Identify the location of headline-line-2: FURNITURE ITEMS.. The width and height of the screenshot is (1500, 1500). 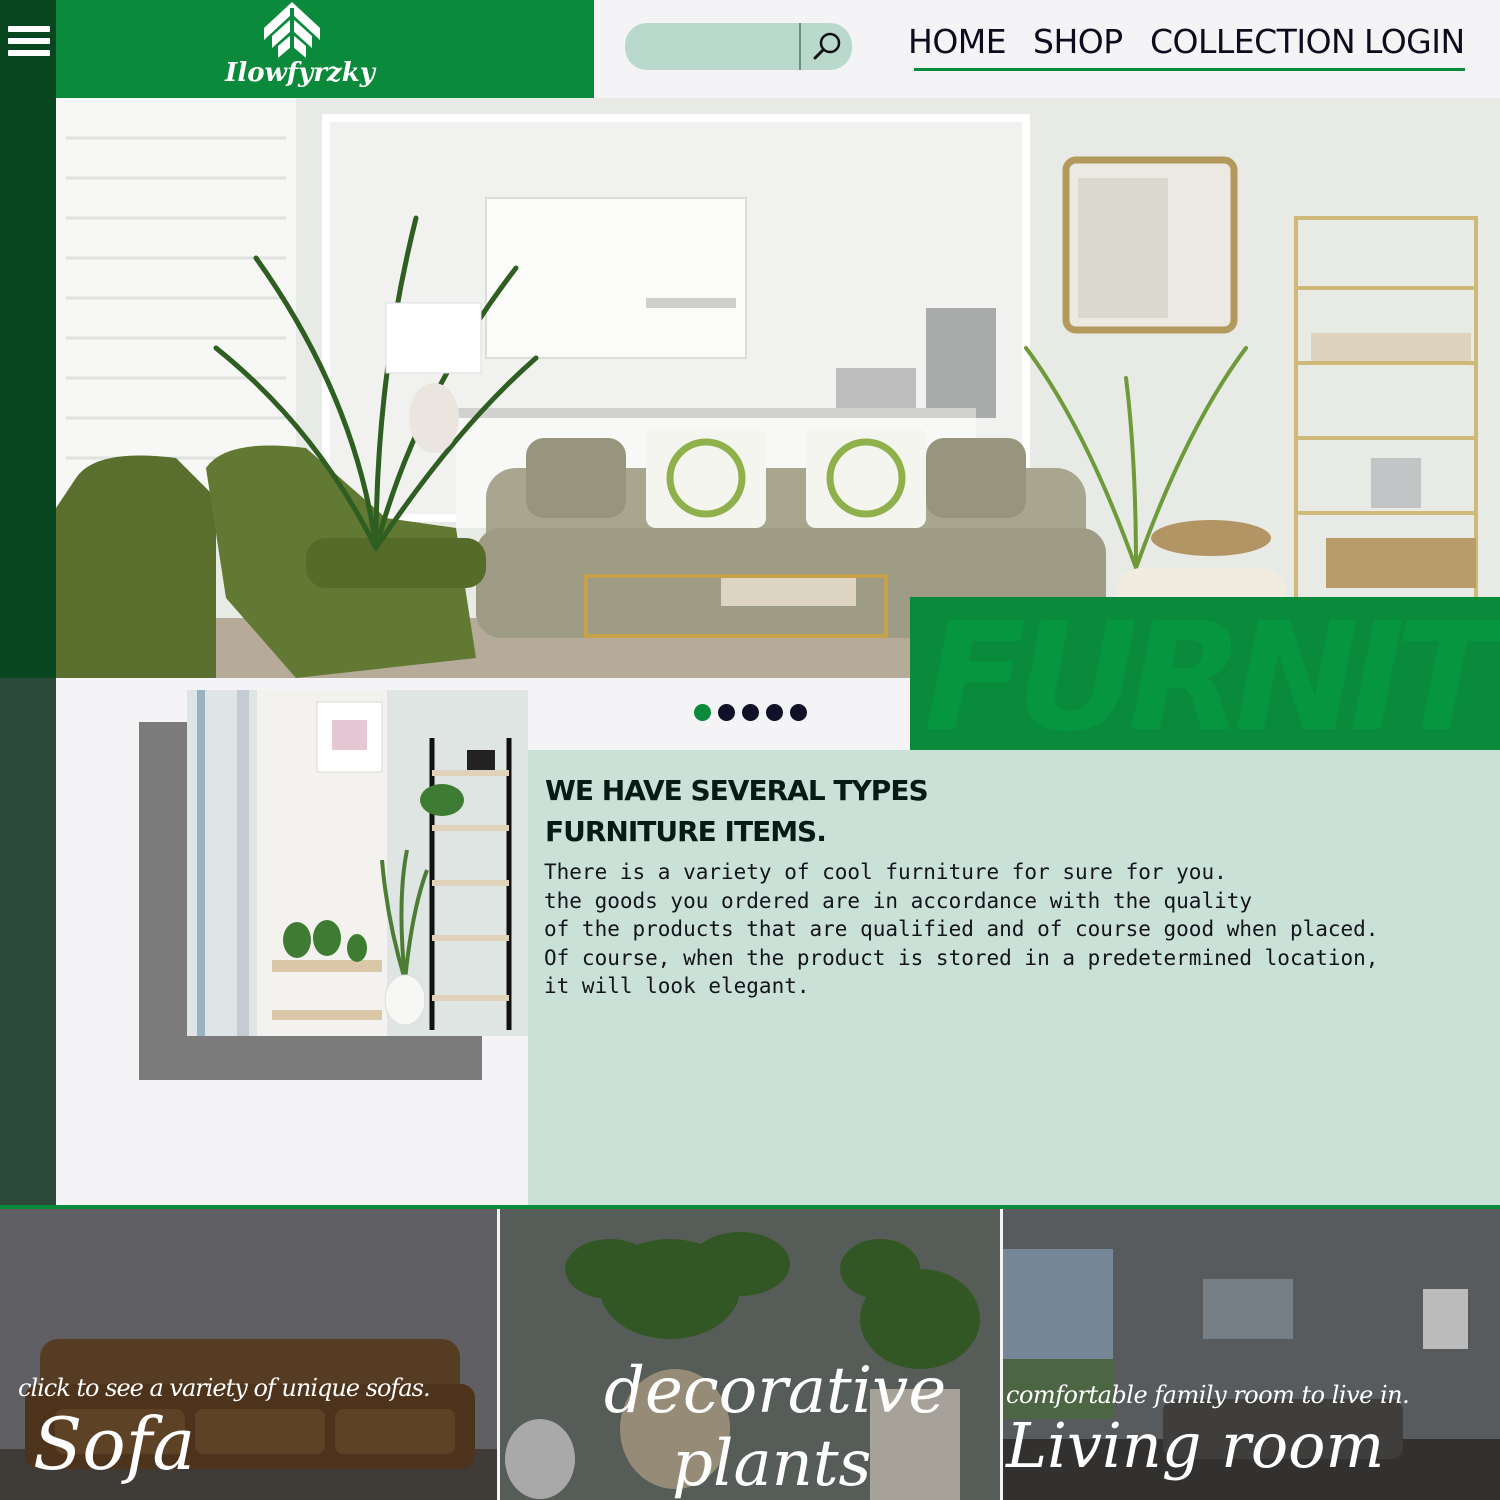
(686, 831).